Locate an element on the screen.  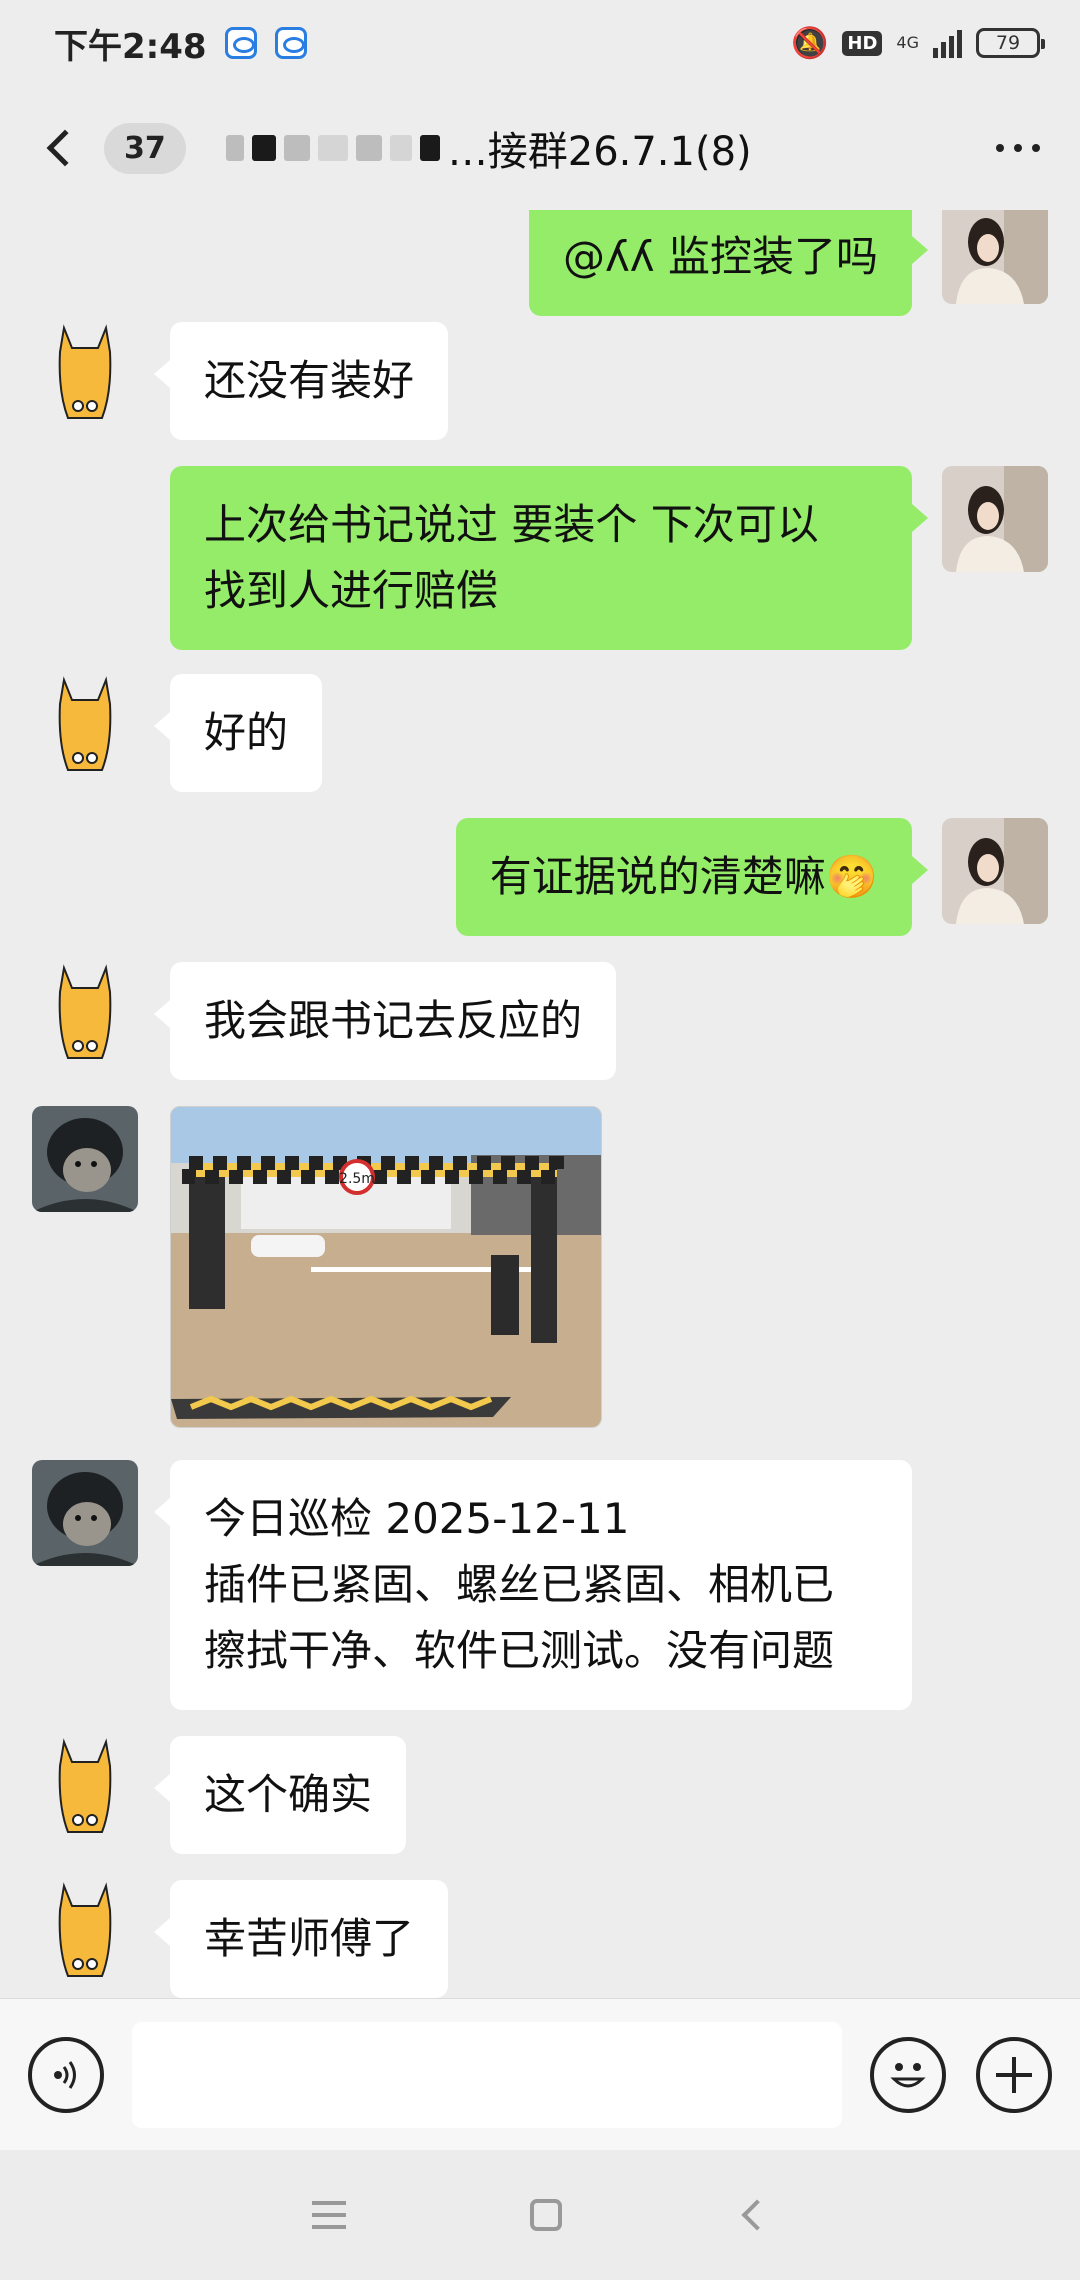
message-bubble-incoming: 幸苦师傅了 is located at coordinates (301, 1939).